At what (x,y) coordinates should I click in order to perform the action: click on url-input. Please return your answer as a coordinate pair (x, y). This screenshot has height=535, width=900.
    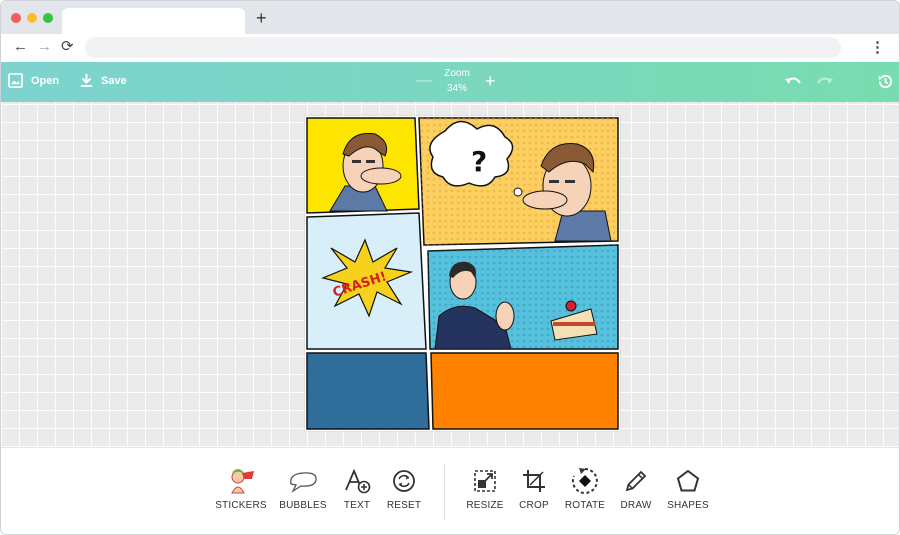
    Looking at the image, I should click on (463, 47).